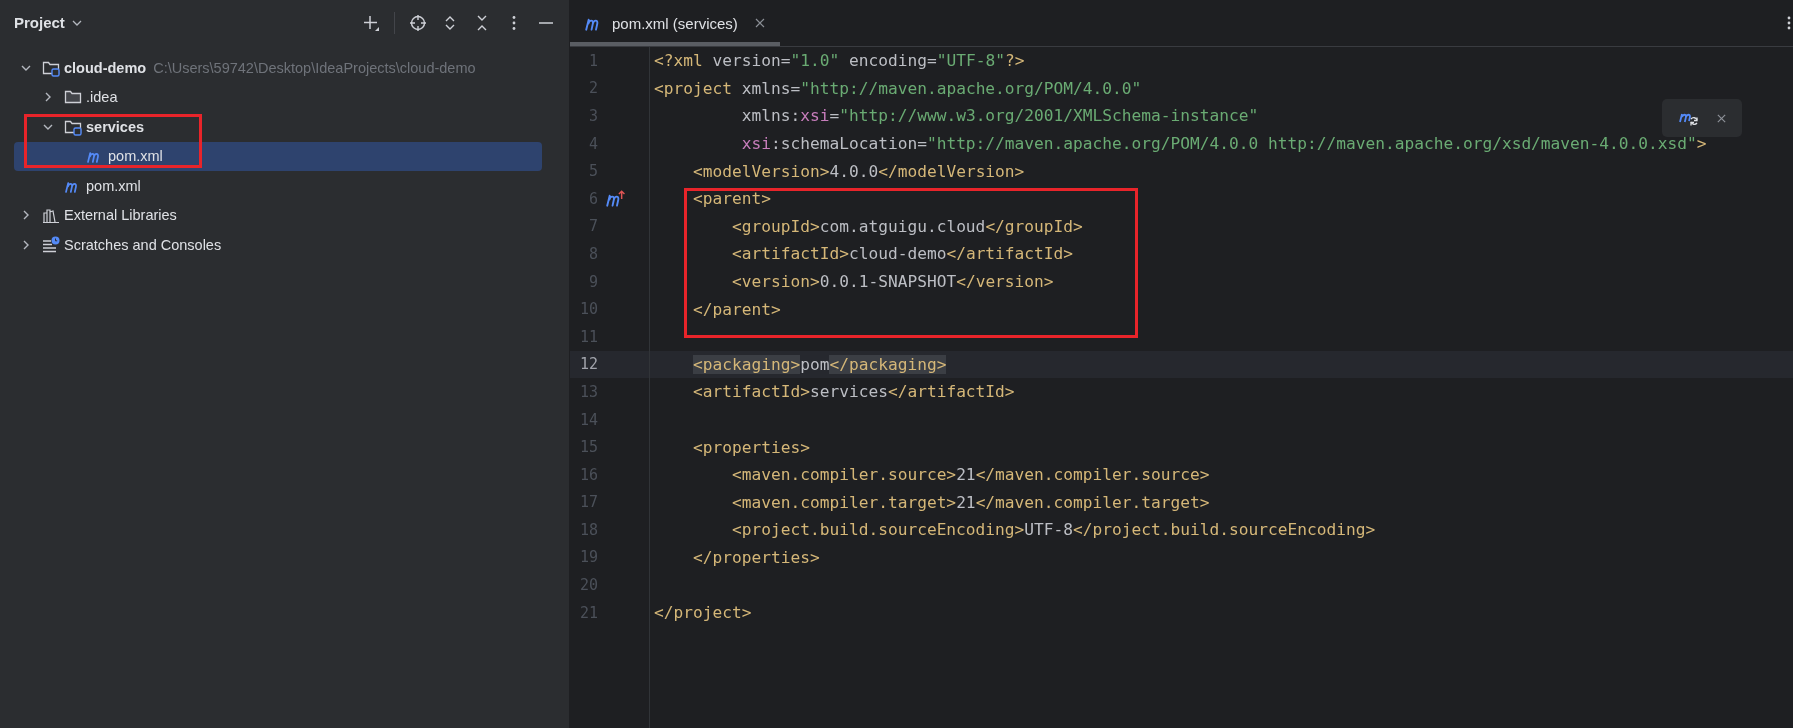  I want to click on code-line: </project>, so click(702, 613).